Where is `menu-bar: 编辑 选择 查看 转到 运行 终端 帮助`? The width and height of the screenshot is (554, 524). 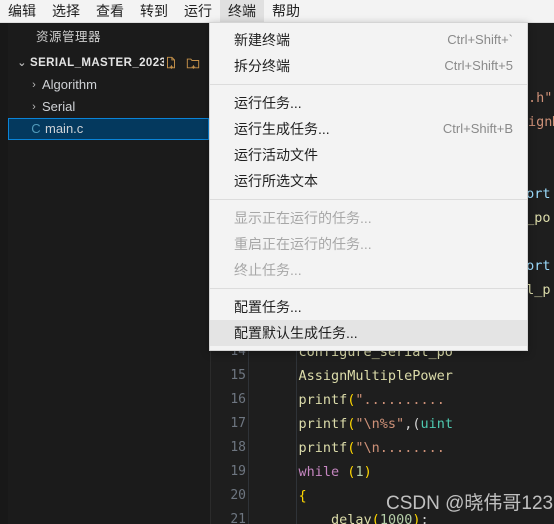
menu-bar: 编辑 选择 查看 转到 运行 终端 帮助 is located at coordinates (277, 11).